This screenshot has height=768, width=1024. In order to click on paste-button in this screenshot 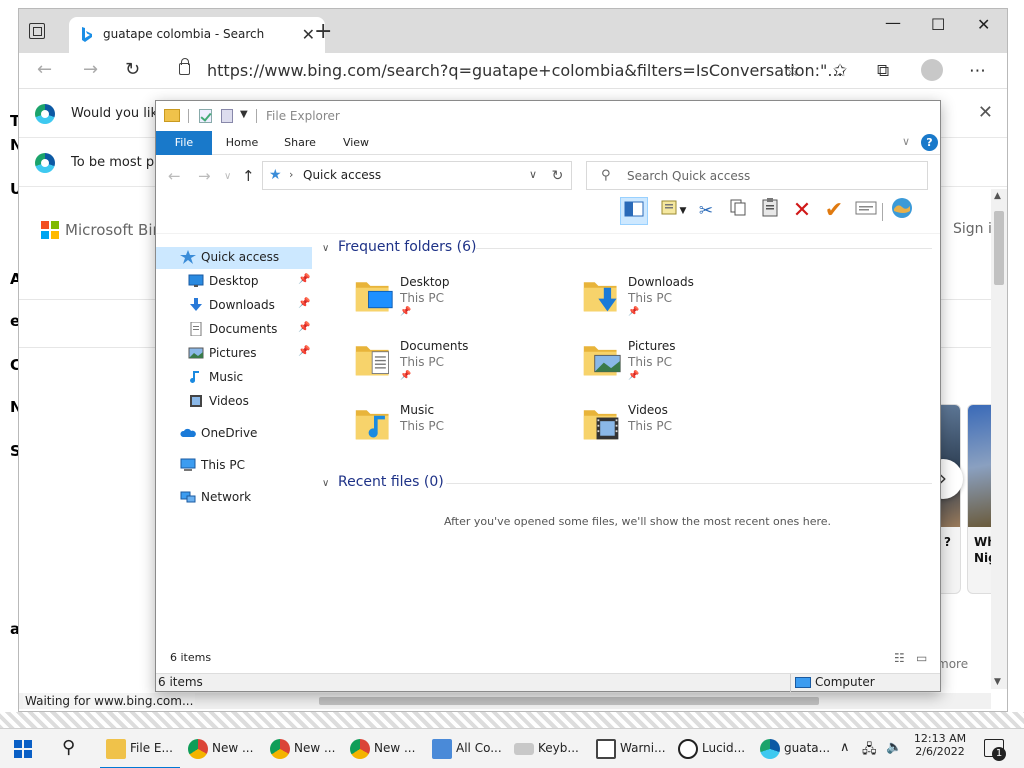, I will do `click(770, 211)`.